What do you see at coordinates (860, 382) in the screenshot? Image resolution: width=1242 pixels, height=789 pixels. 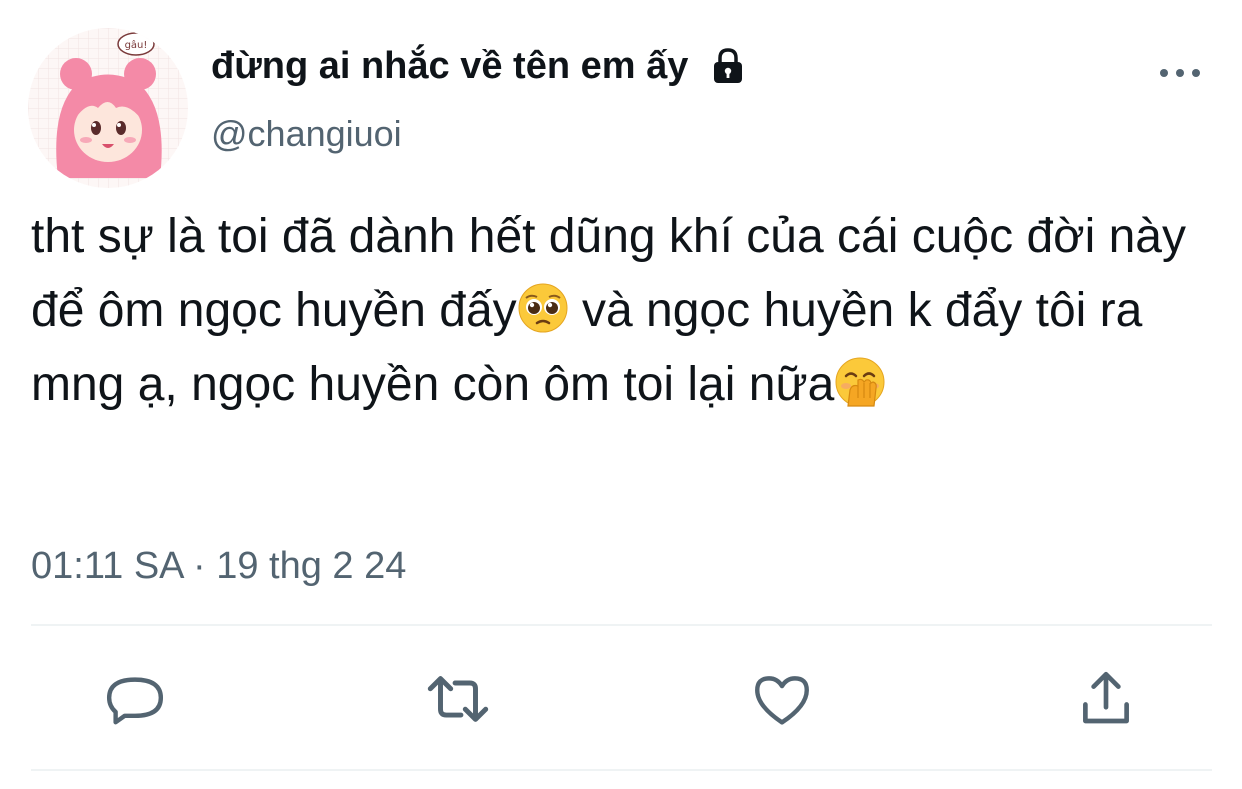 I see `face-with-hand-over-mouth-emoji` at bounding box center [860, 382].